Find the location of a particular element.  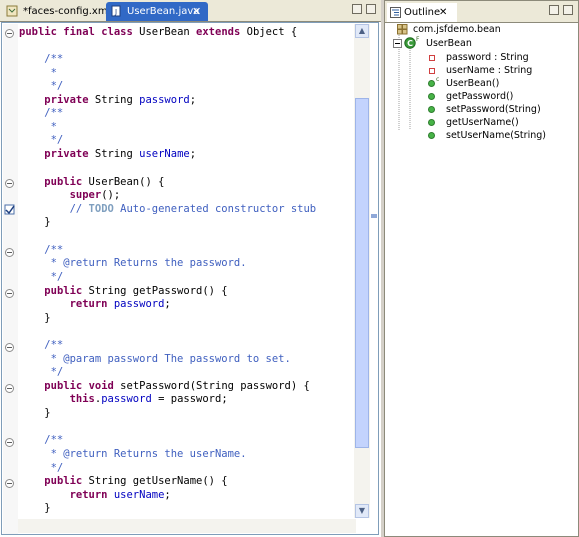

scroll-down-icon: ▼ is located at coordinates (362, 511).